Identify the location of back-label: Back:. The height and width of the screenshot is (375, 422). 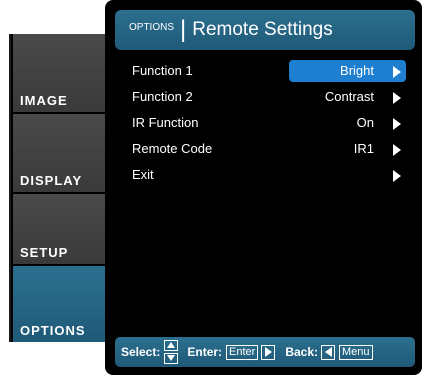
(302, 352).